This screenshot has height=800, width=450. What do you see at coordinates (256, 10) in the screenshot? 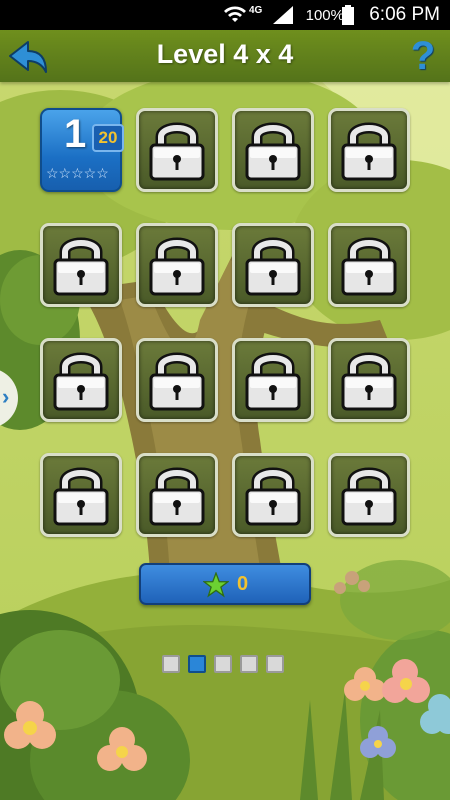
I see `network-type: 4G` at bounding box center [256, 10].